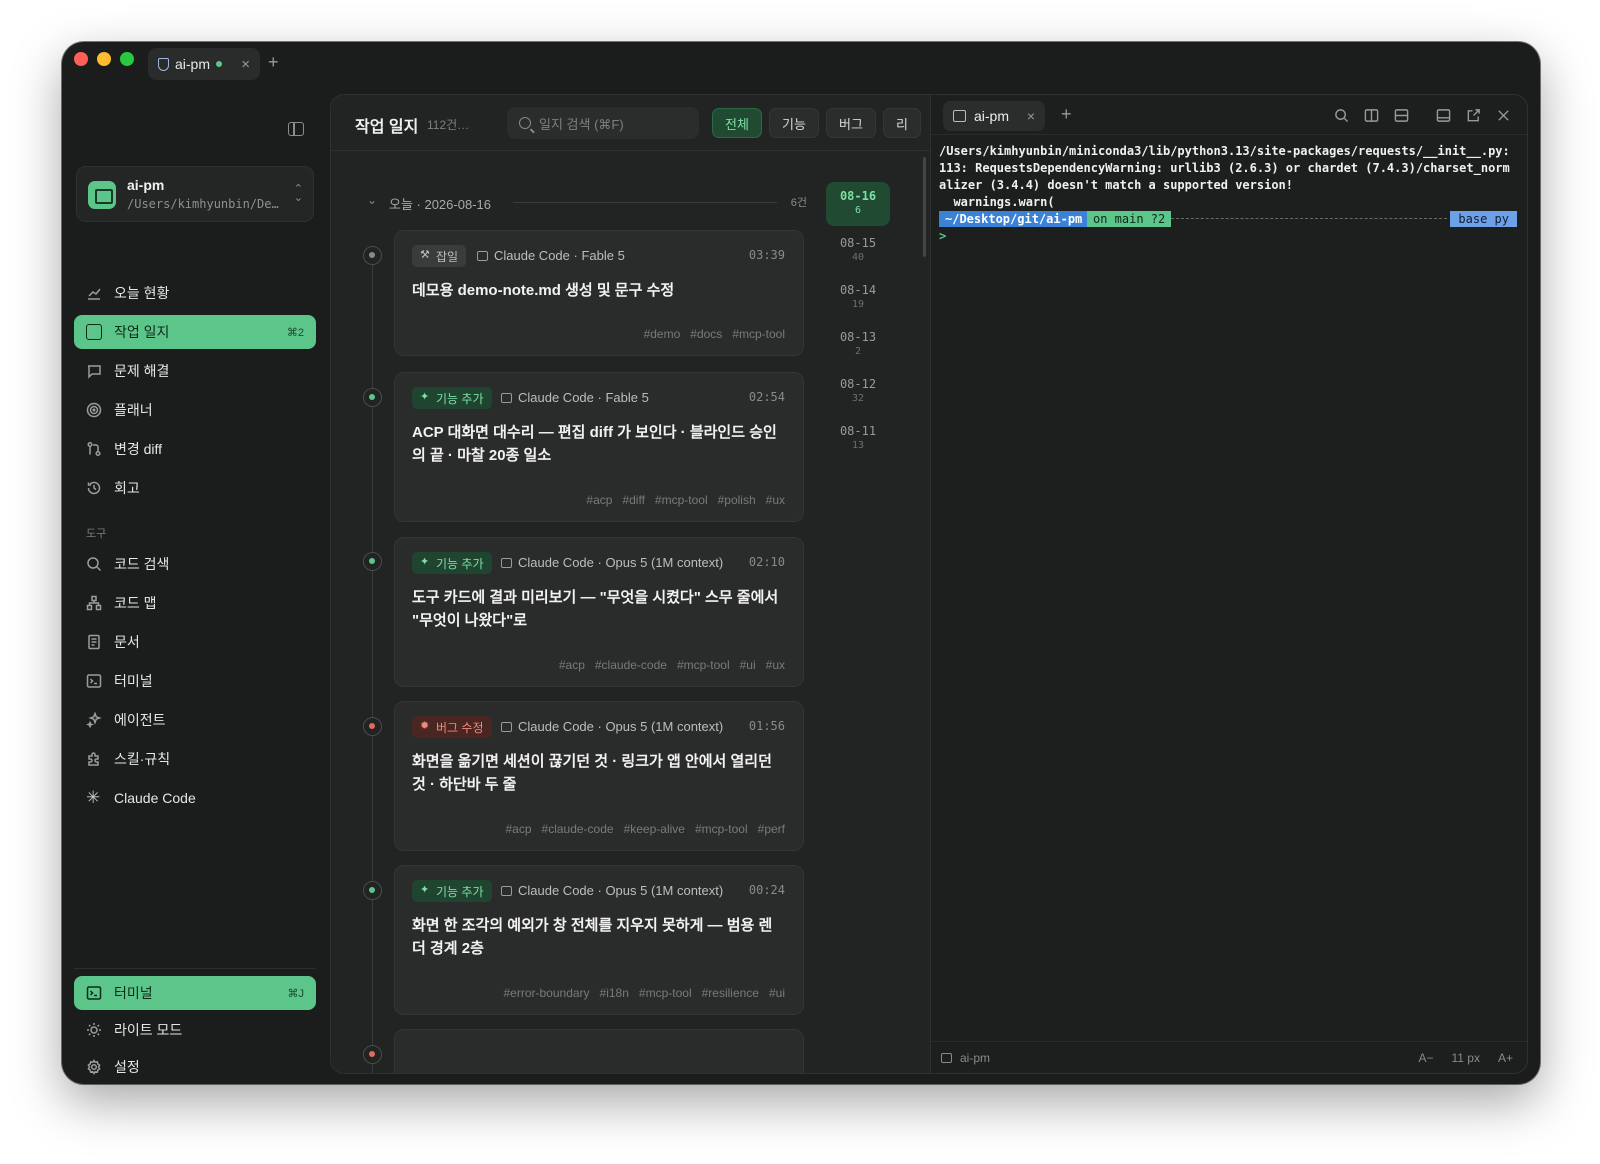  What do you see at coordinates (662, 334) in the screenshot?
I see `tag: #demo` at bounding box center [662, 334].